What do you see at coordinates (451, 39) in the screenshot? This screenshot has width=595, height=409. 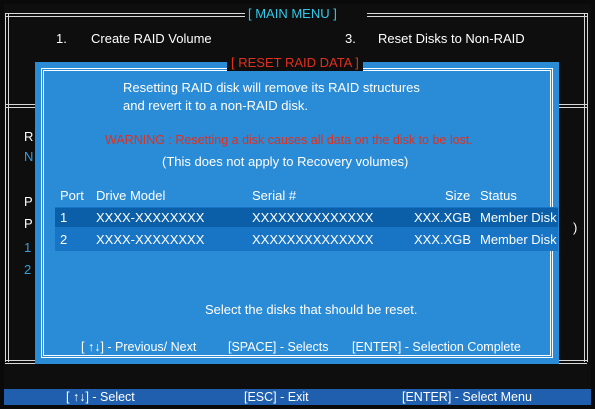 I see `menu-item-reset-disks: Reset Disks to Non-RAID` at bounding box center [451, 39].